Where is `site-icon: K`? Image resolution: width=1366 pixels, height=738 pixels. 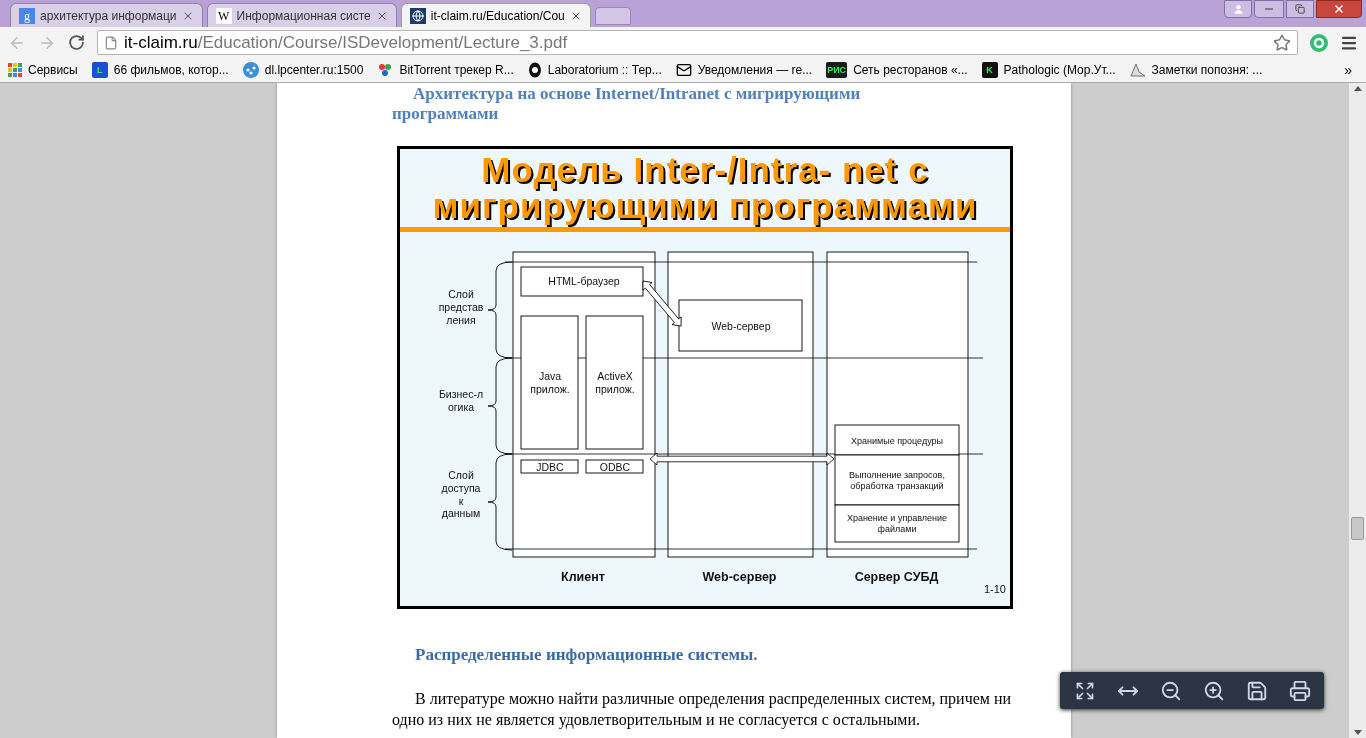 site-icon: K is located at coordinates (989, 70).